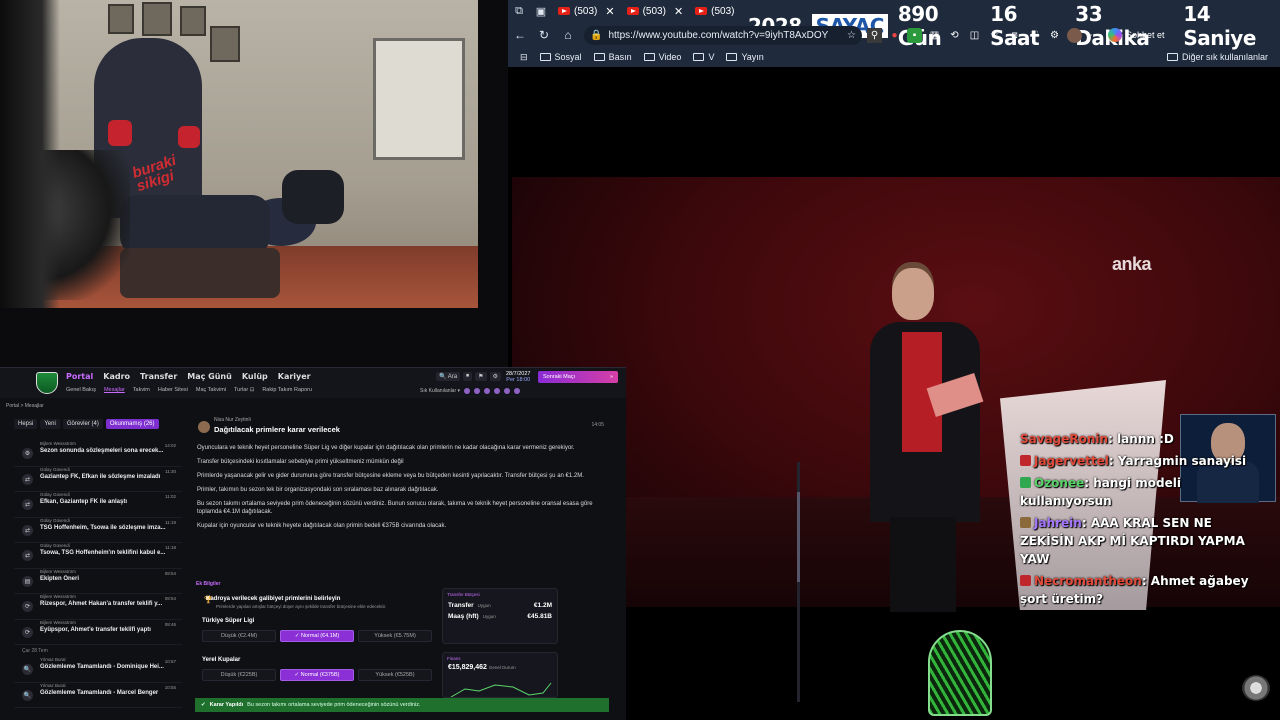 The image size is (1280, 720). I want to click on bookmarks-menu-icon: ⊟, so click(524, 57).